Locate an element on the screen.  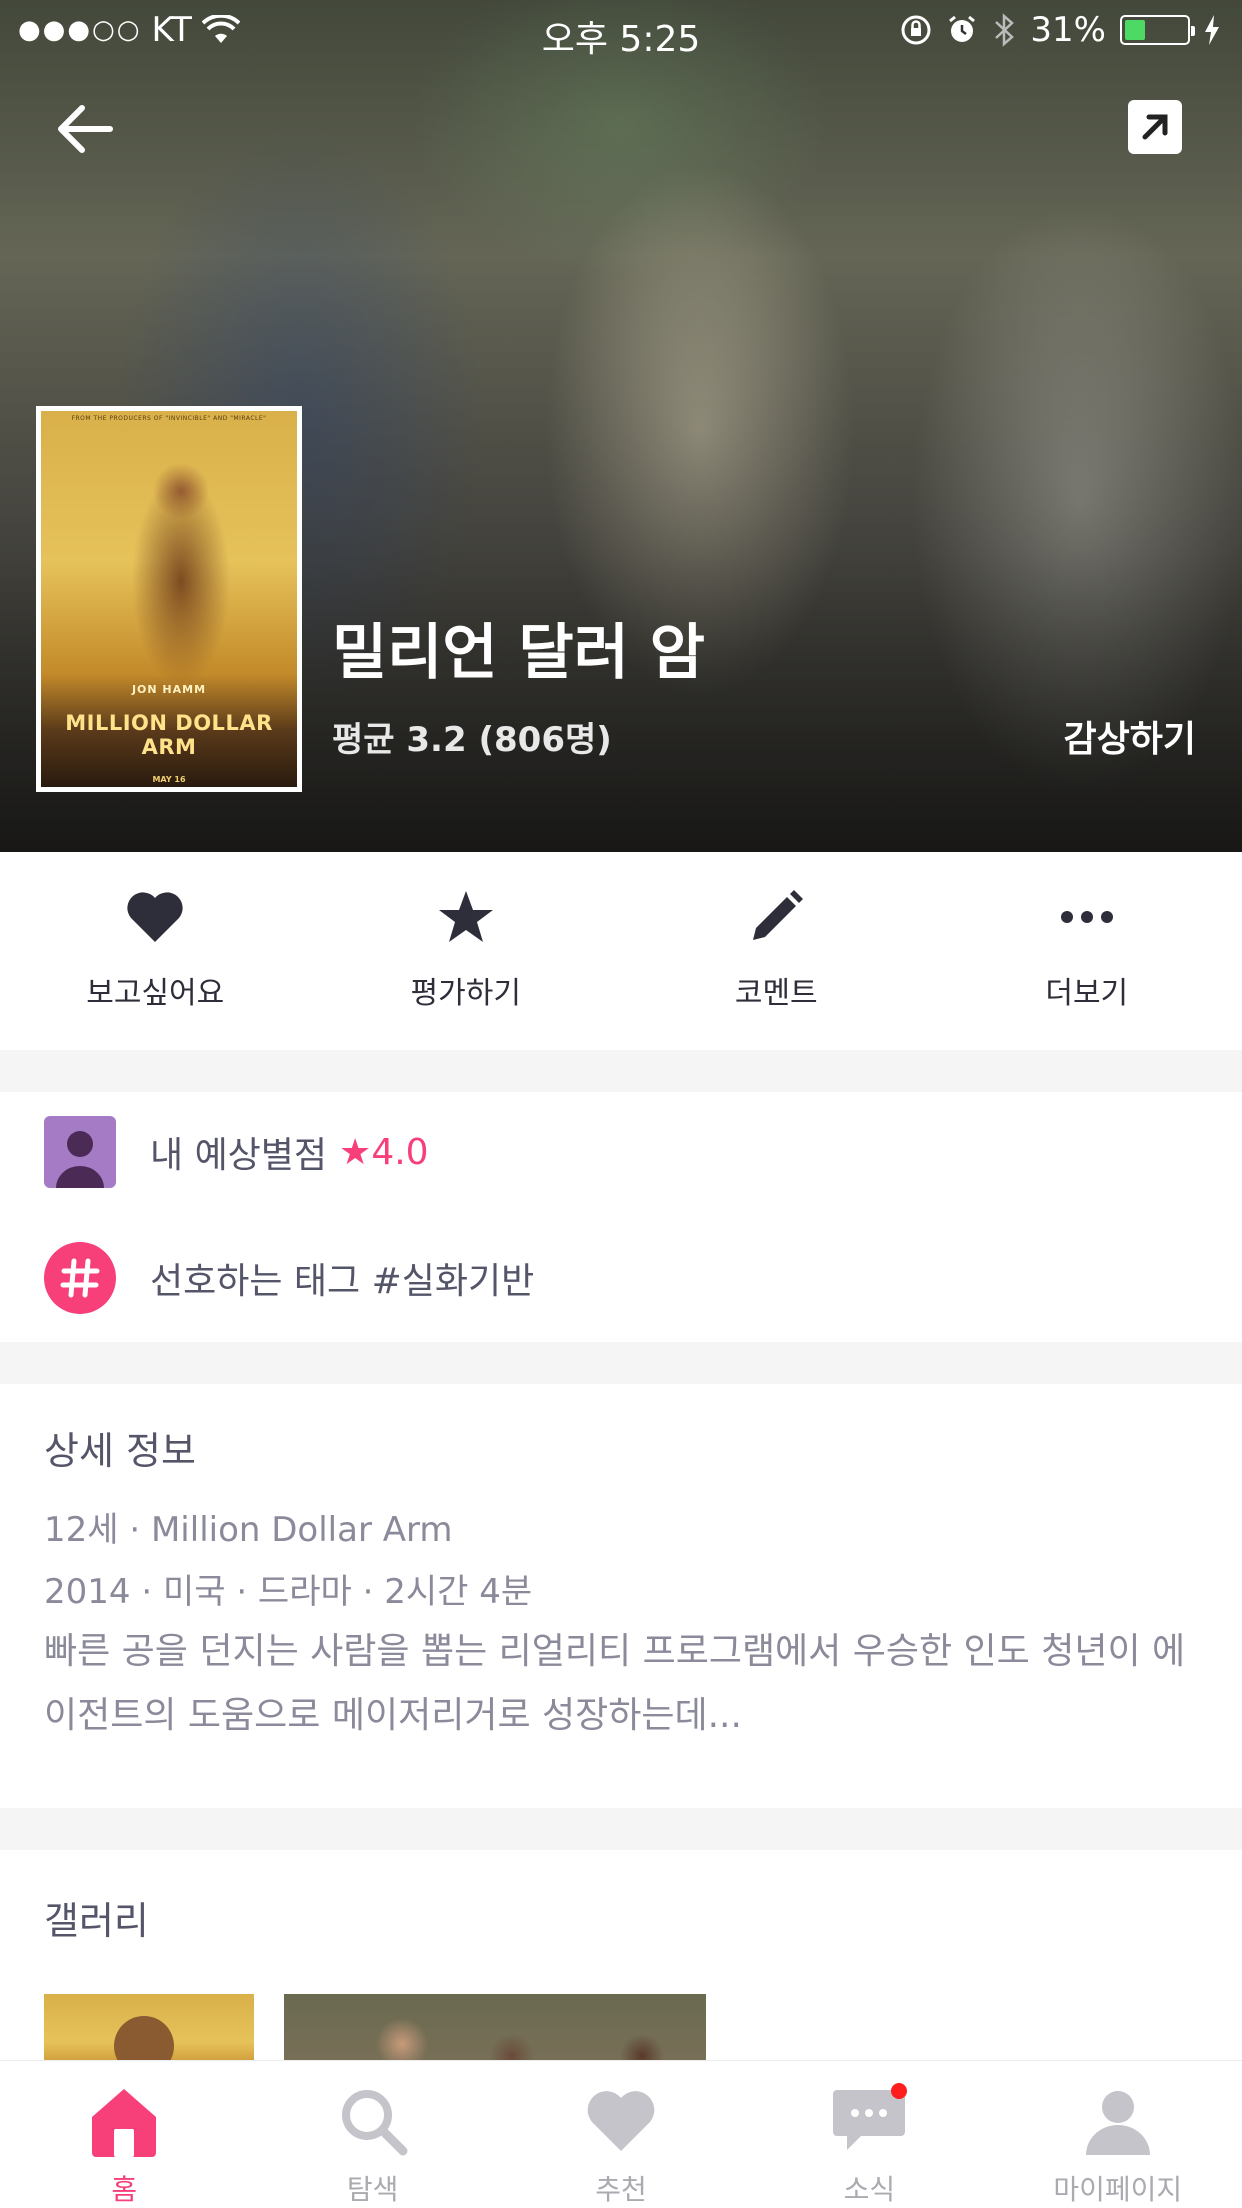
arrow-left-icon is located at coordinates (85, 129).